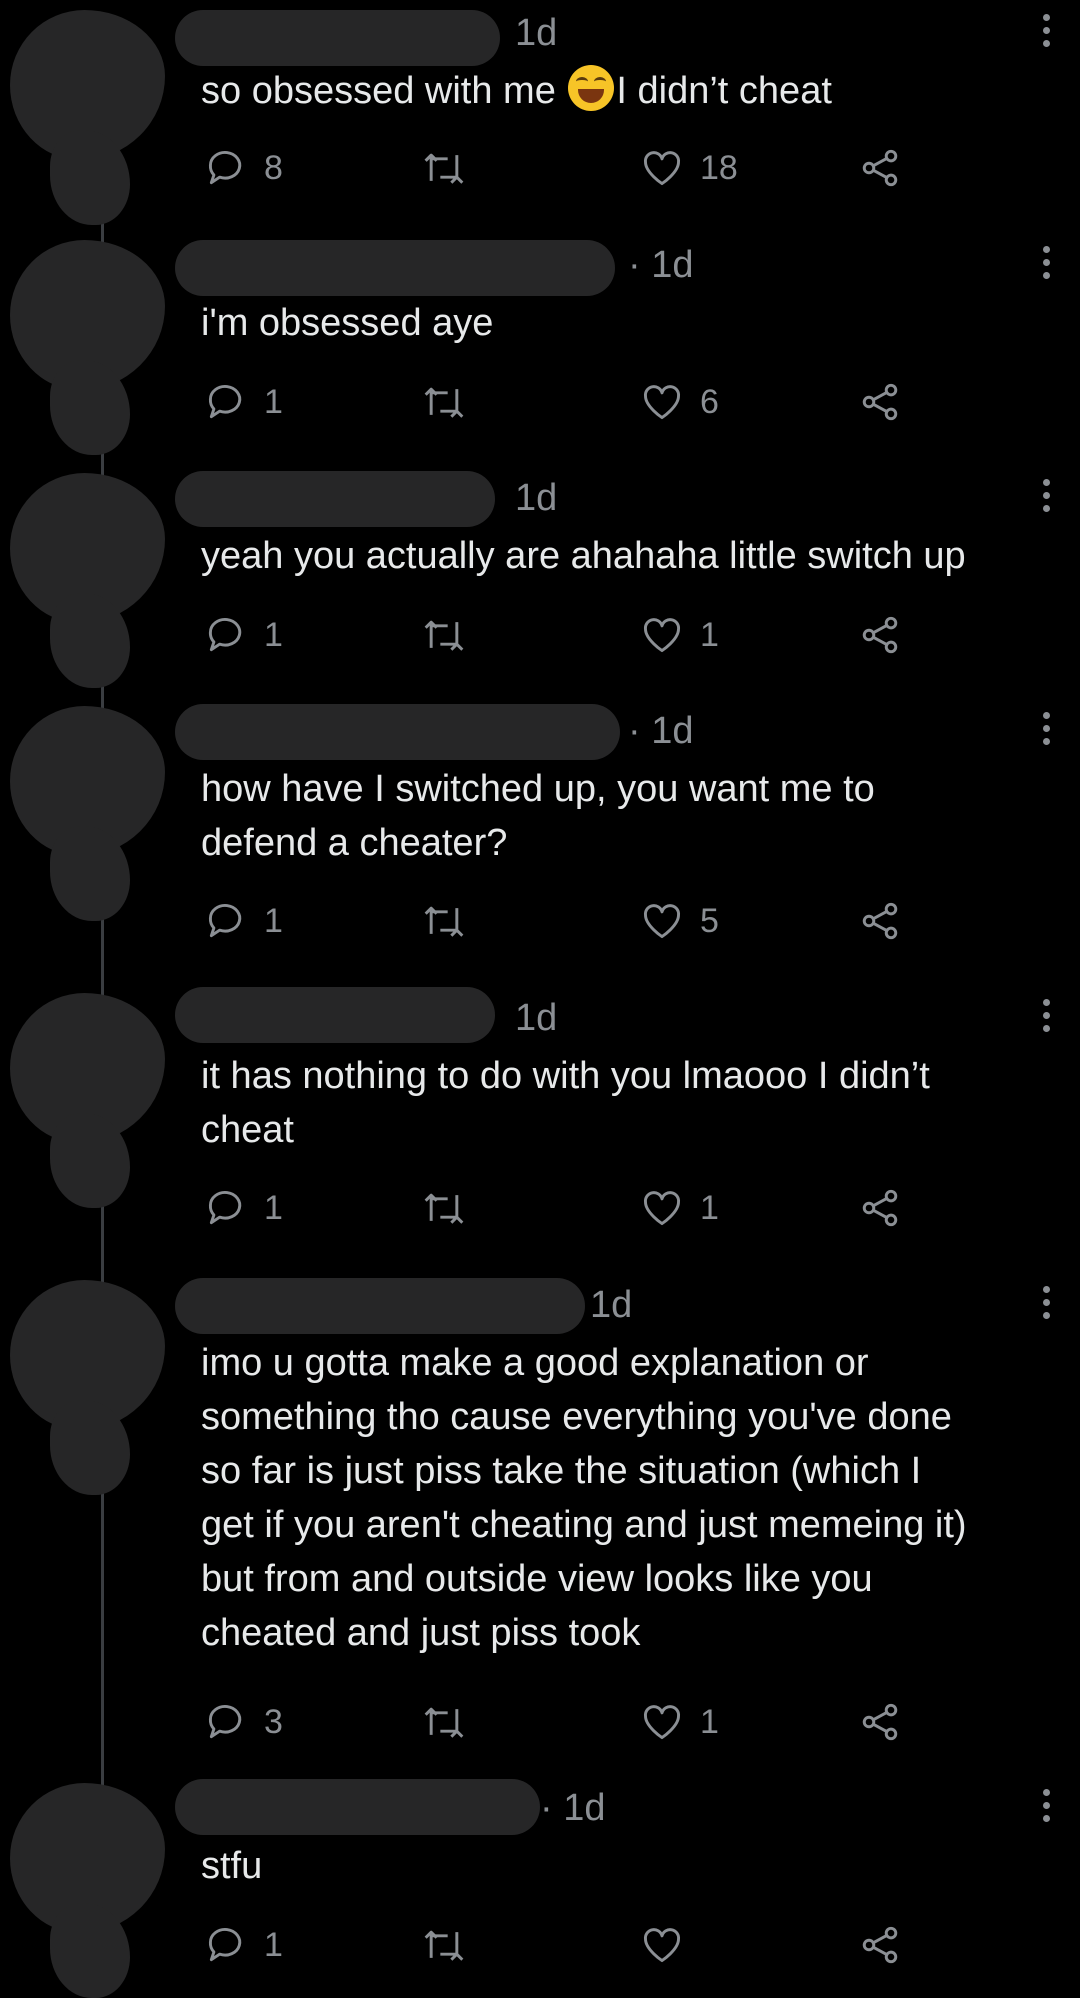 Image resolution: width=1080 pixels, height=1998 pixels. Describe the element at coordinates (709, 920) in the screenshot. I see `like-count: 5` at that location.